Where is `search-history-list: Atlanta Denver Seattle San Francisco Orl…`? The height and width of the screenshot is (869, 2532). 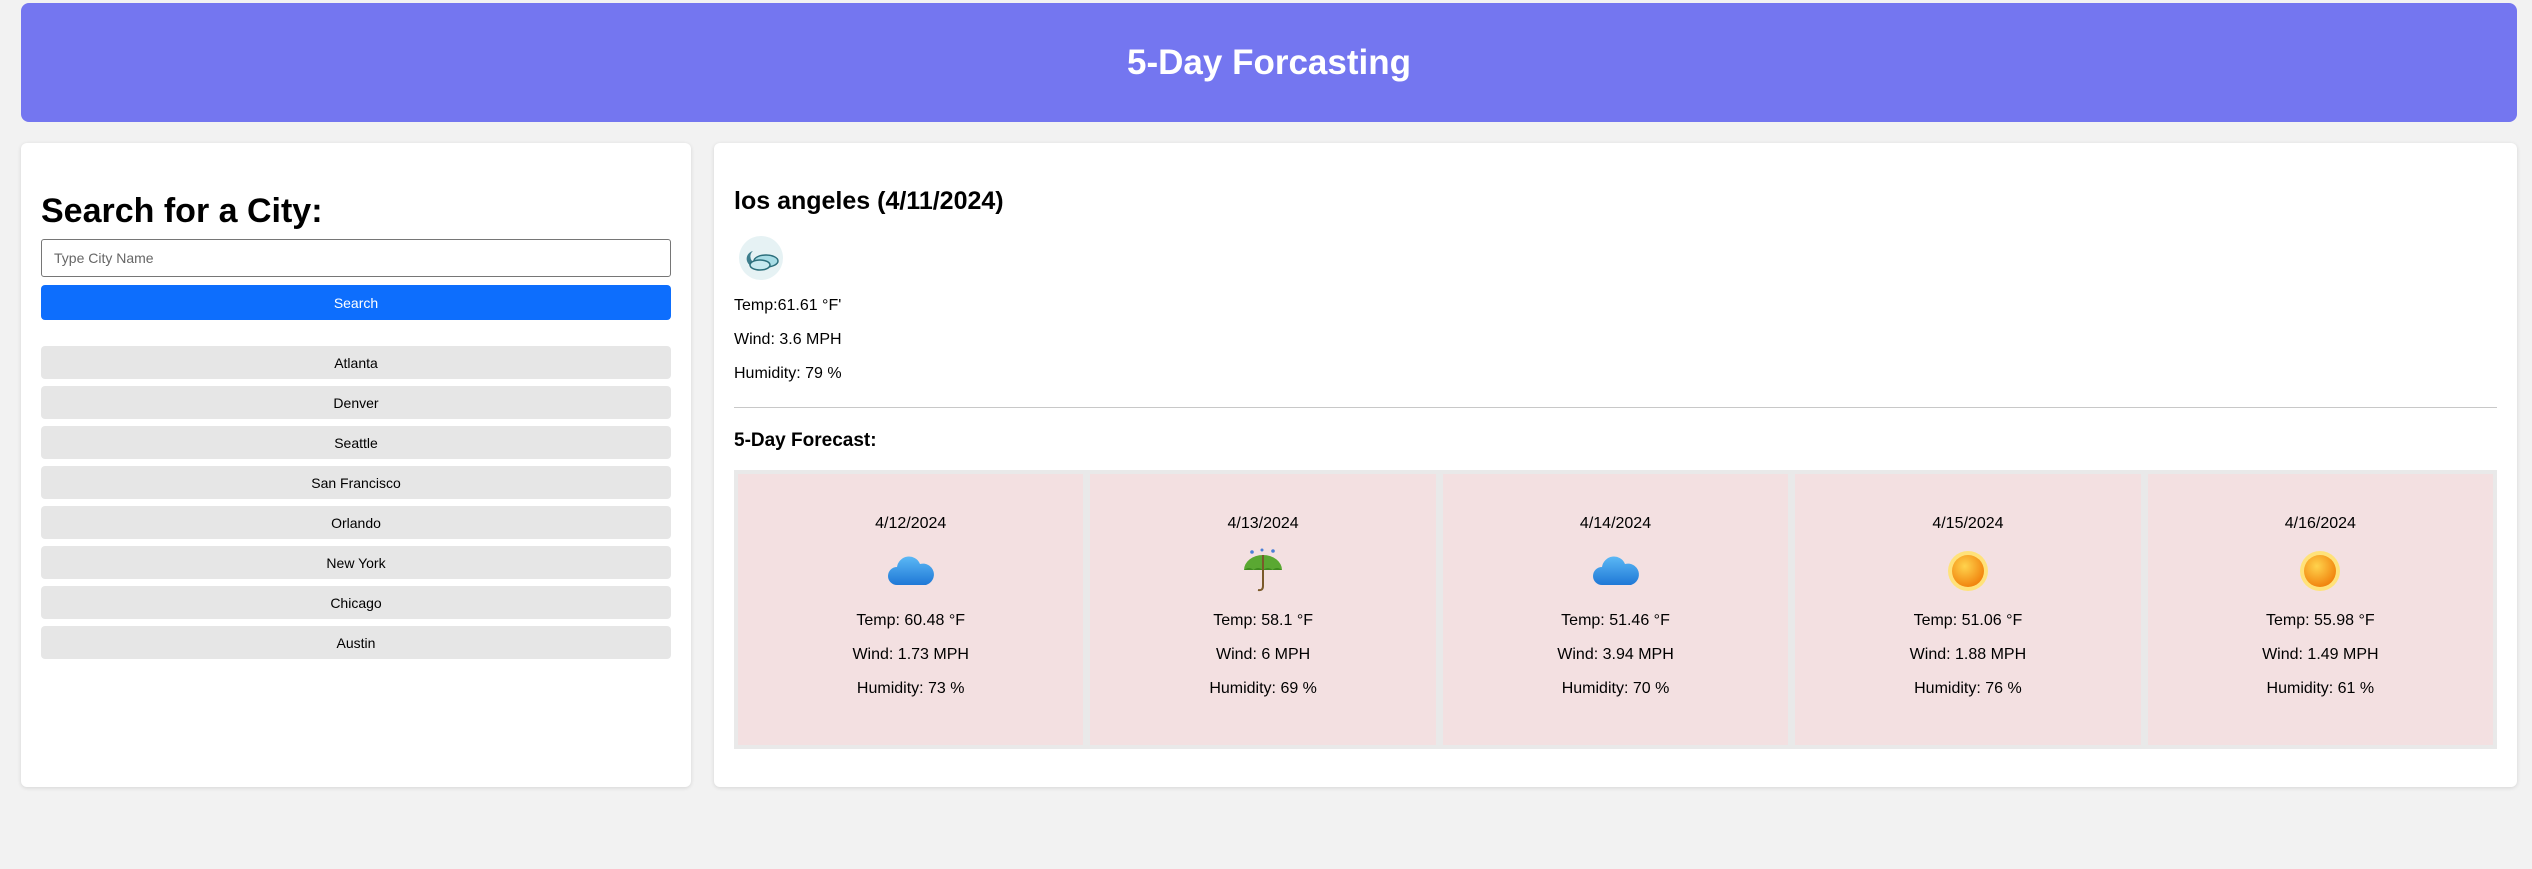 search-history-list: Atlanta Denver Seattle San Francisco Orl… is located at coordinates (356, 502).